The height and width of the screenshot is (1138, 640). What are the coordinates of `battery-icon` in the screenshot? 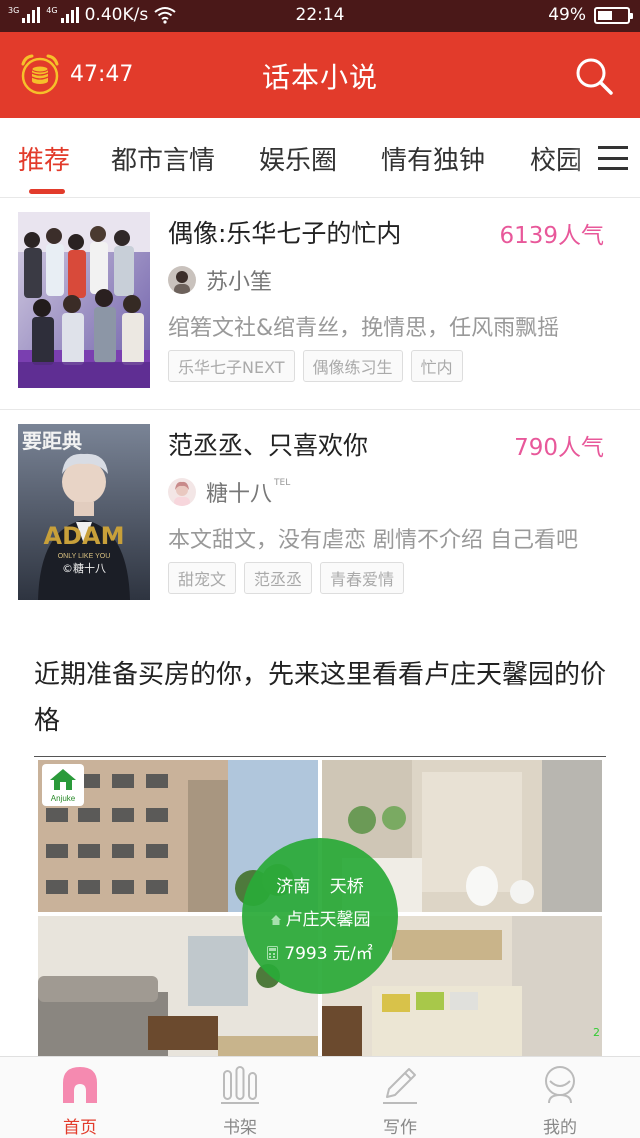 It's located at (613, 15).